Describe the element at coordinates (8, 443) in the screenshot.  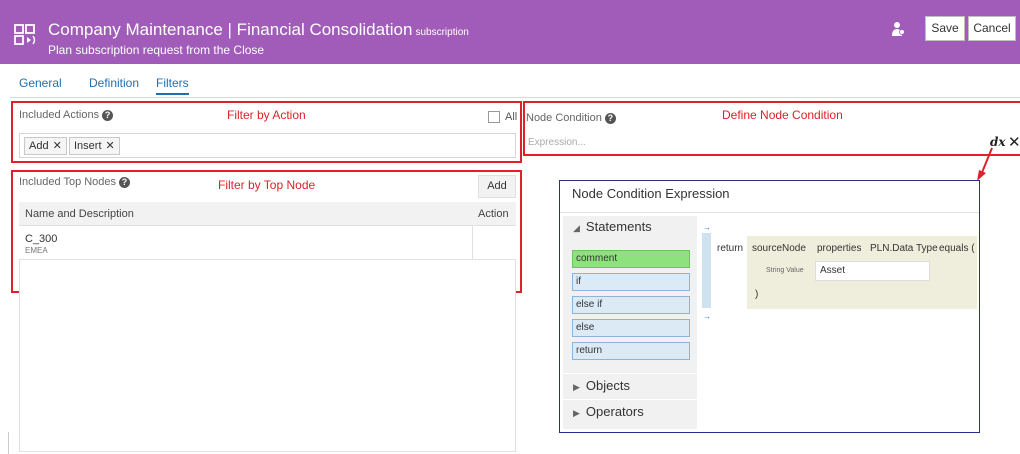
I see `panel-edge` at that location.